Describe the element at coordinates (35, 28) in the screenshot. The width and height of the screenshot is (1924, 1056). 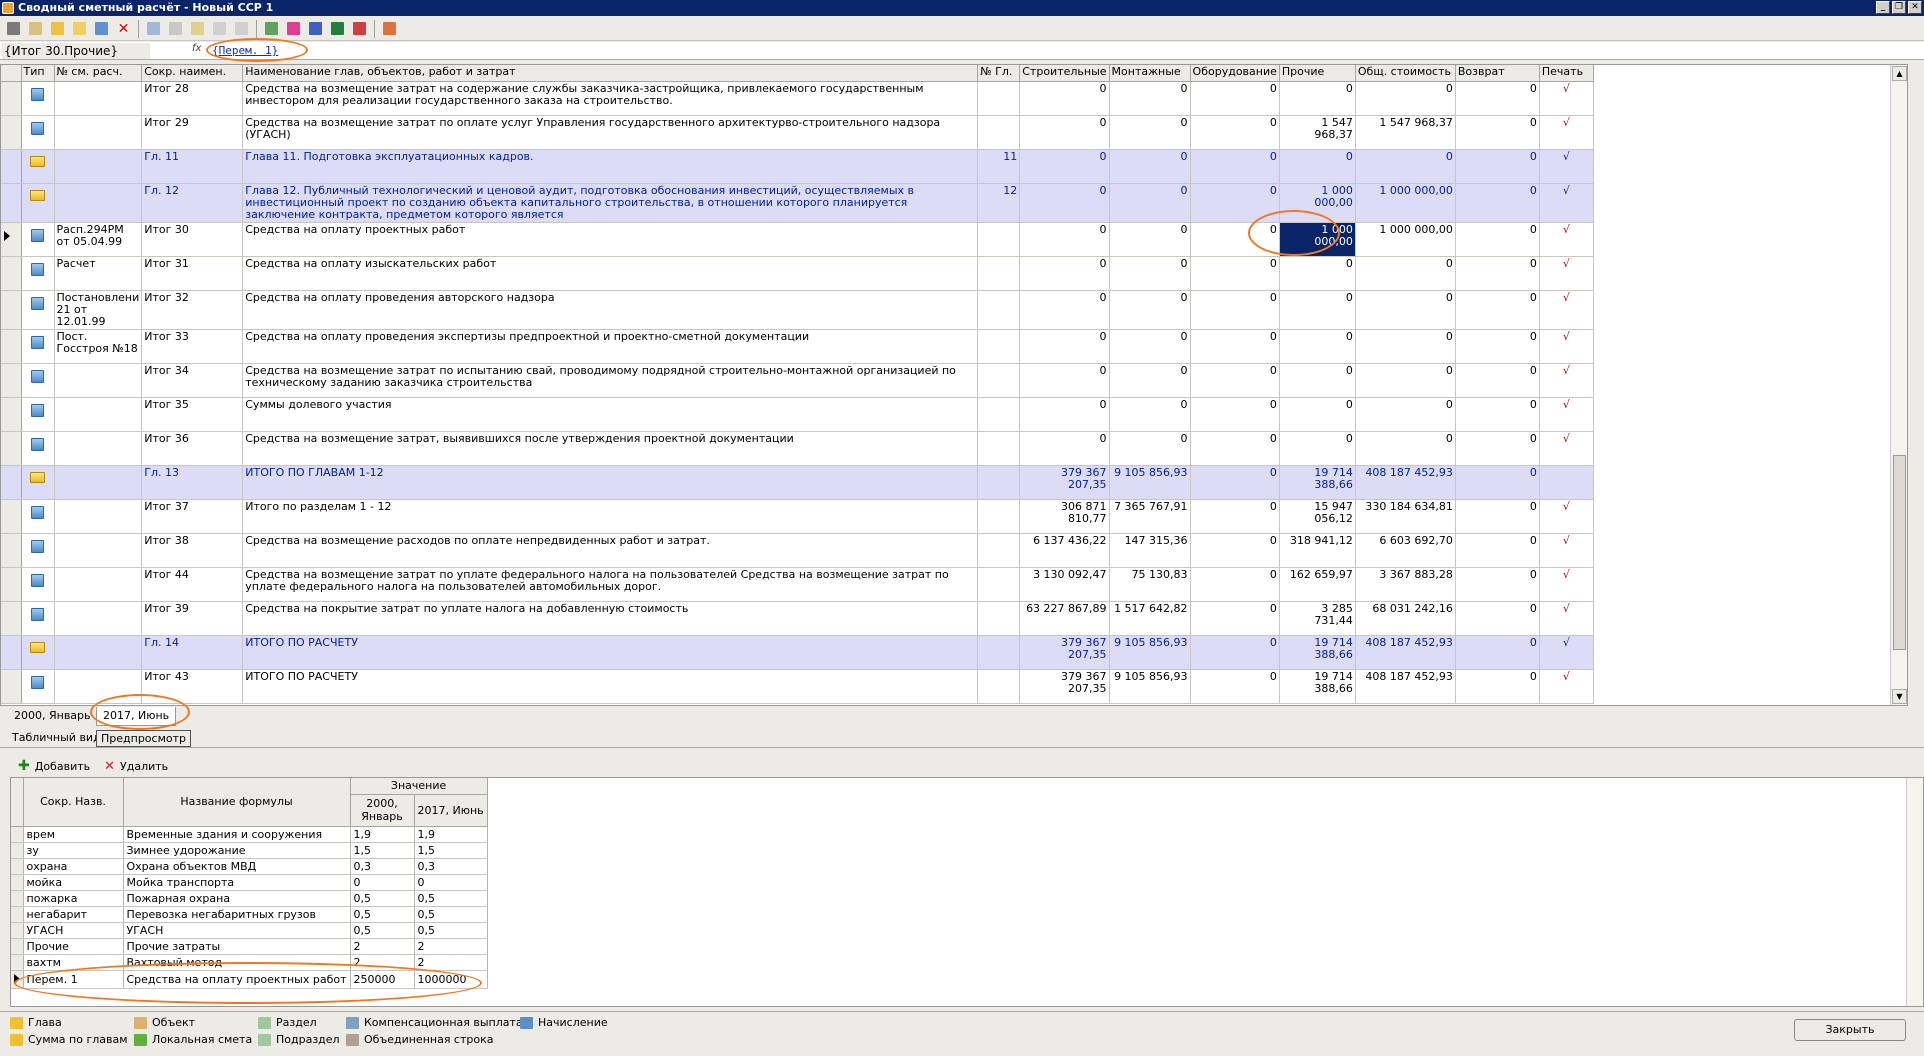
I see `home-icon` at that location.